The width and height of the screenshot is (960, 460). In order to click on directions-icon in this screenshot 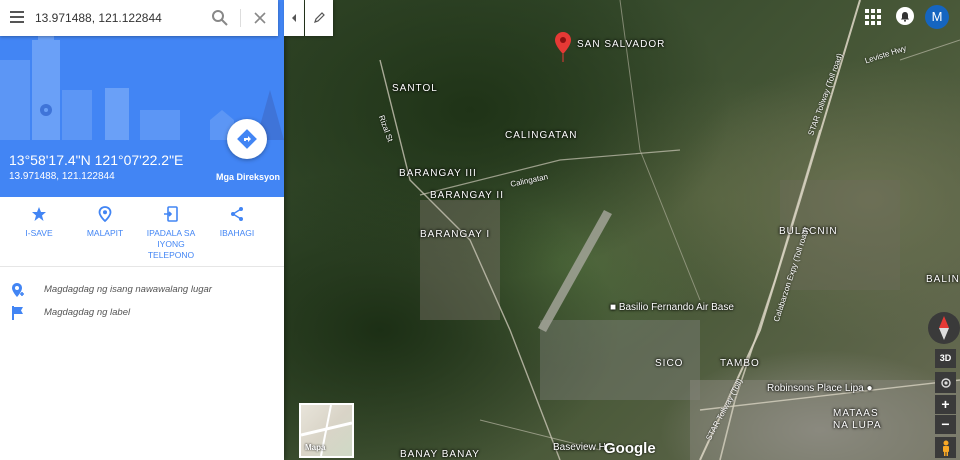, I will do `click(247, 139)`.